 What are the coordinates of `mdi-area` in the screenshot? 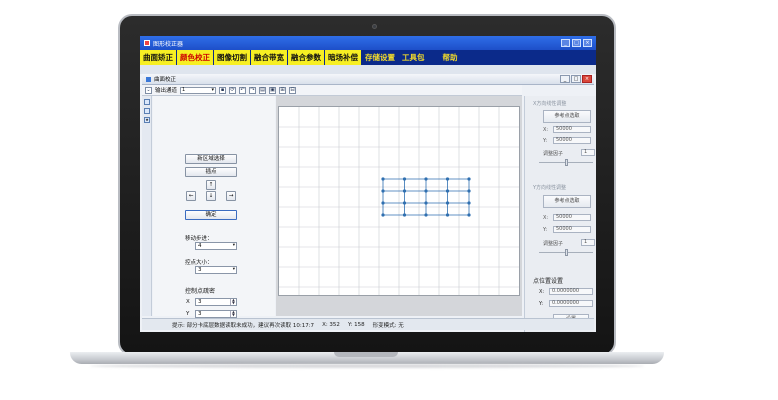 It's located at (368, 69).